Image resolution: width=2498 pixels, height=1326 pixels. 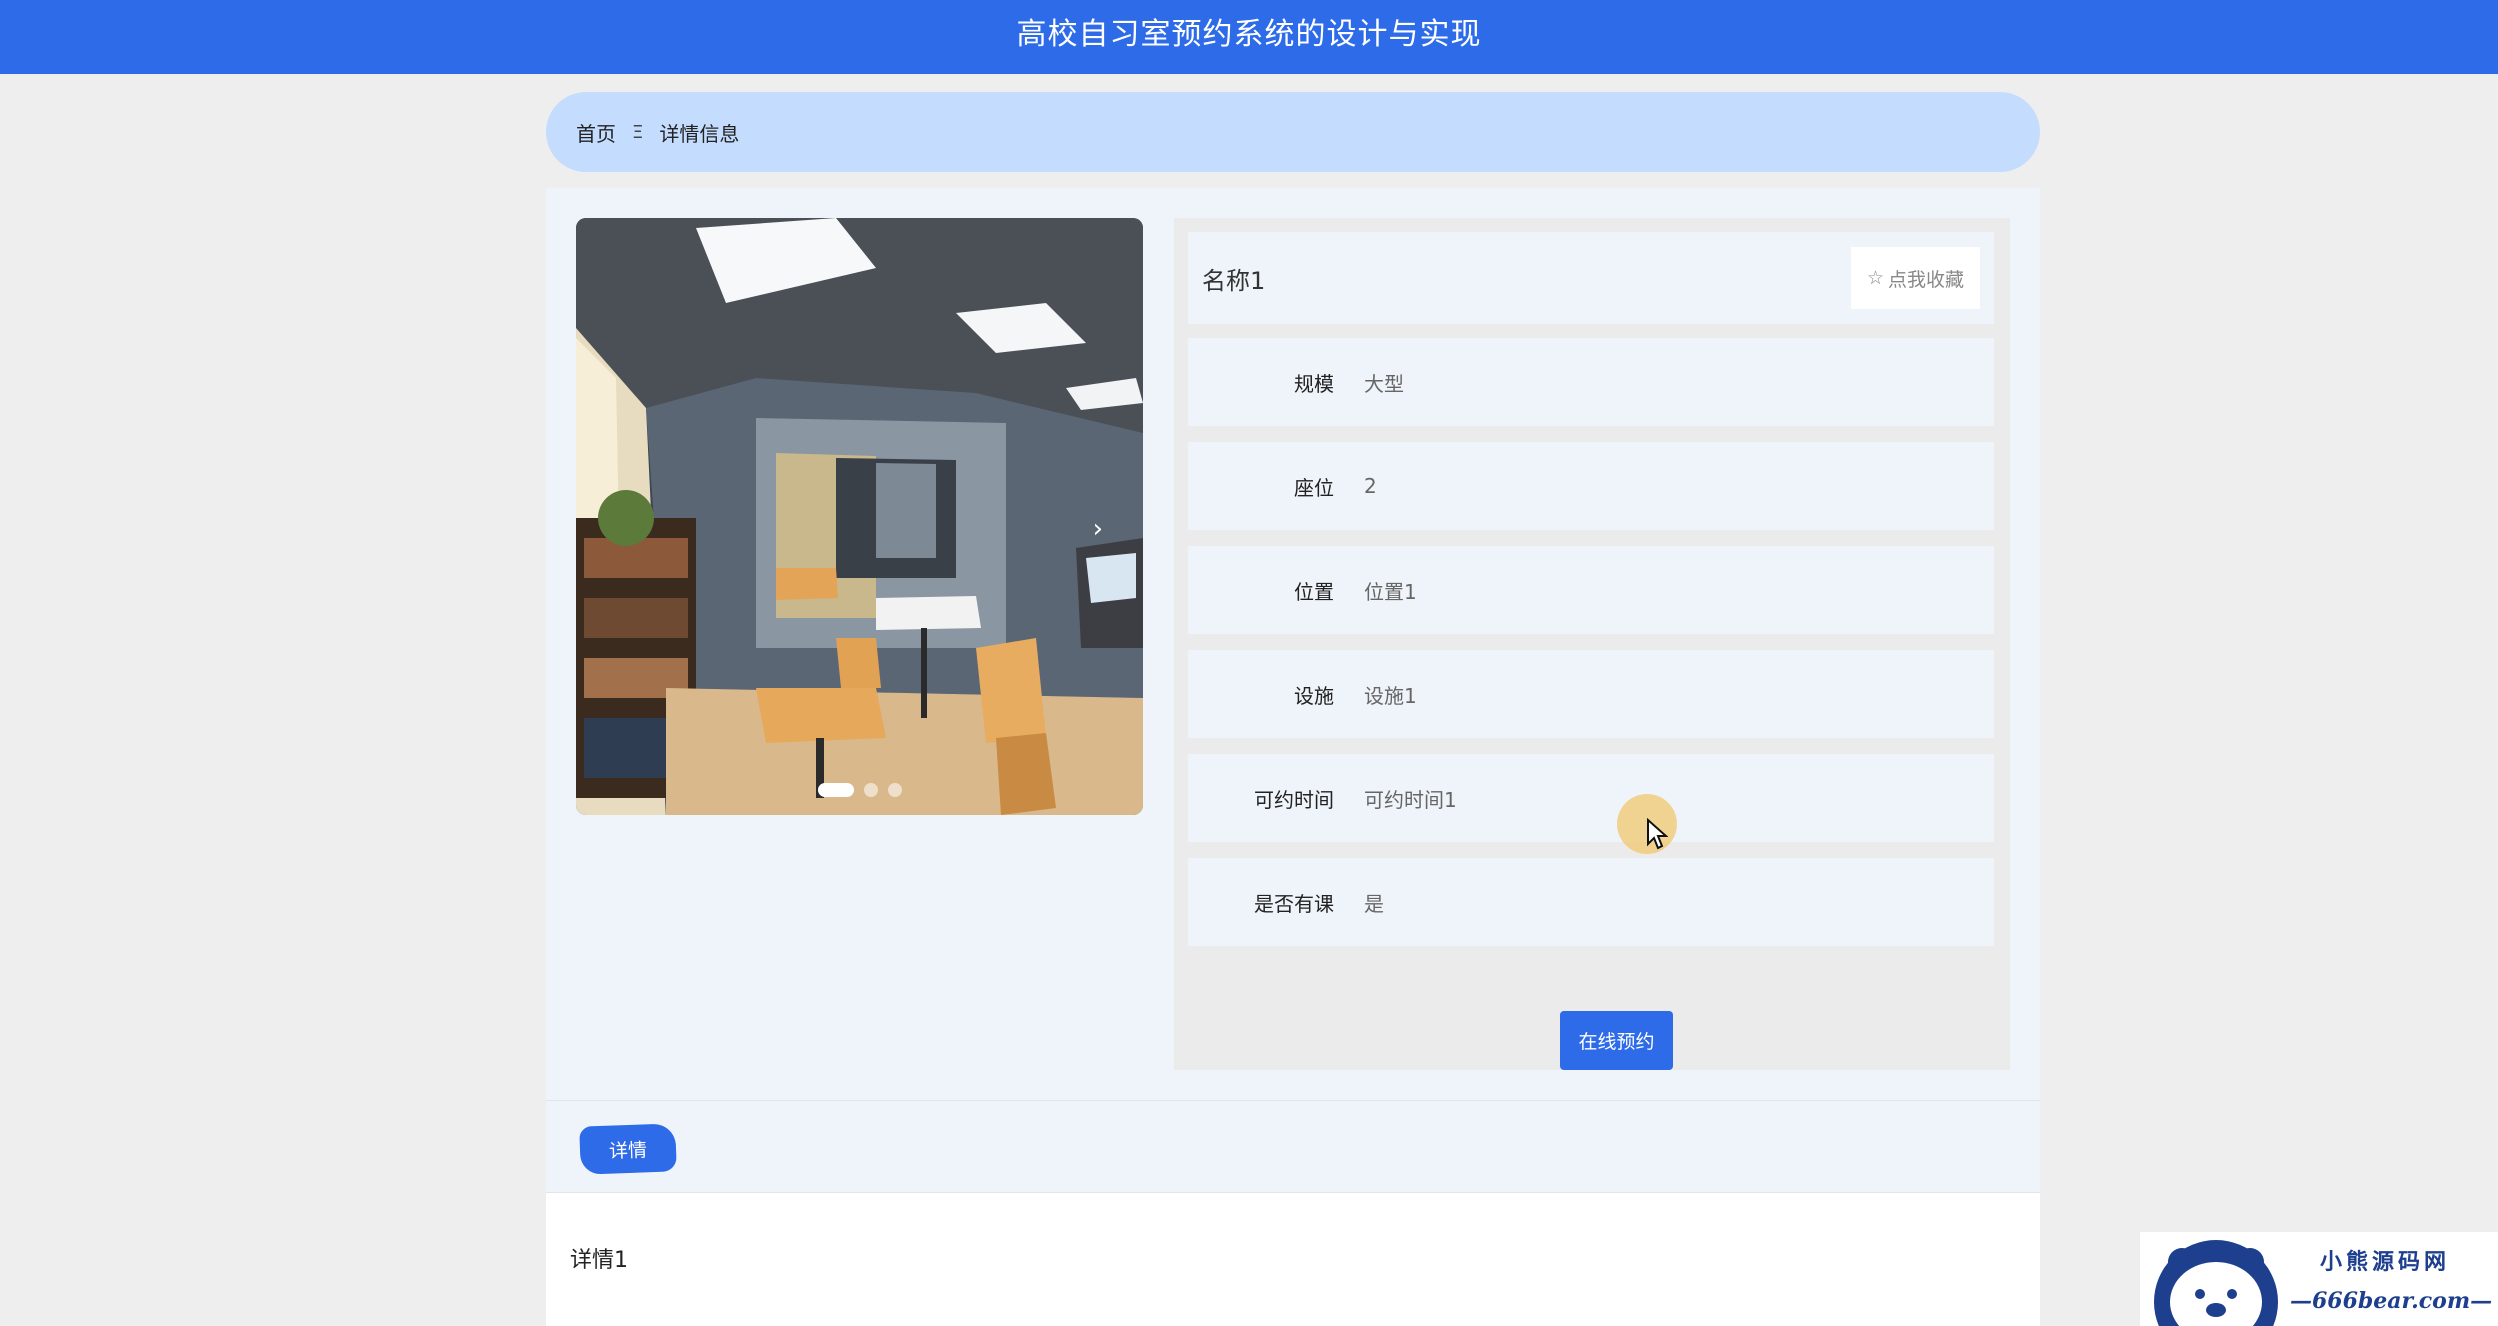 I want to click on detail-content: 详情1, so click(x=599, y=1260).